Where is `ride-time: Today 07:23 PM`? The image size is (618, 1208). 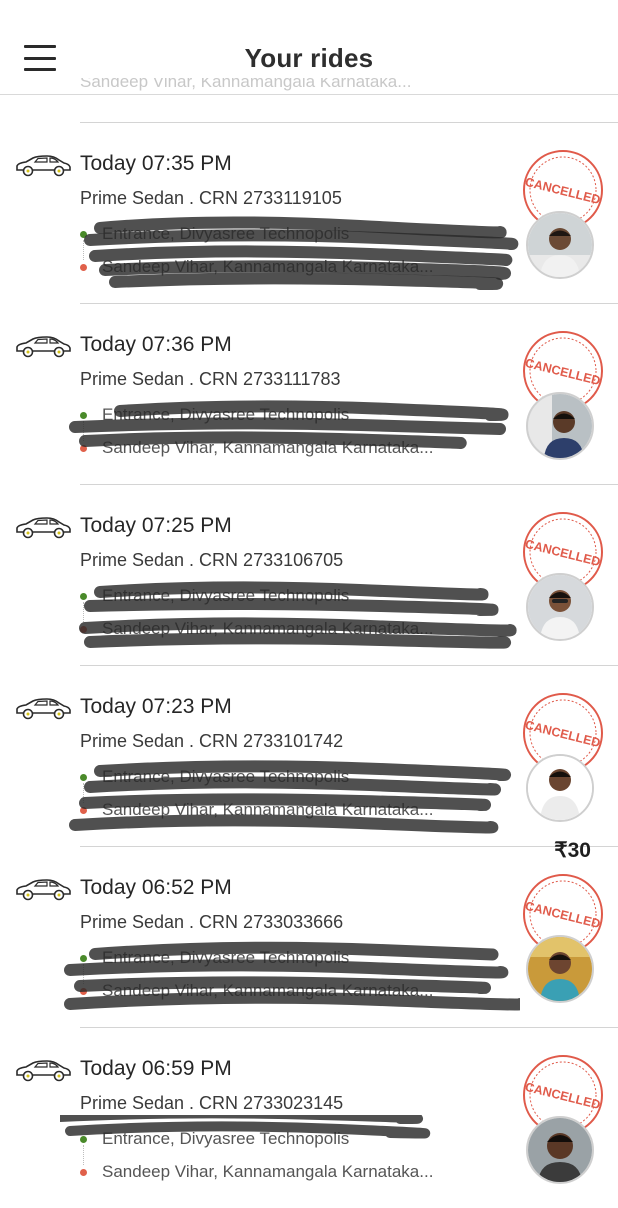 ride-time: Today 07:23 PM is located at coordinates (156, 706).